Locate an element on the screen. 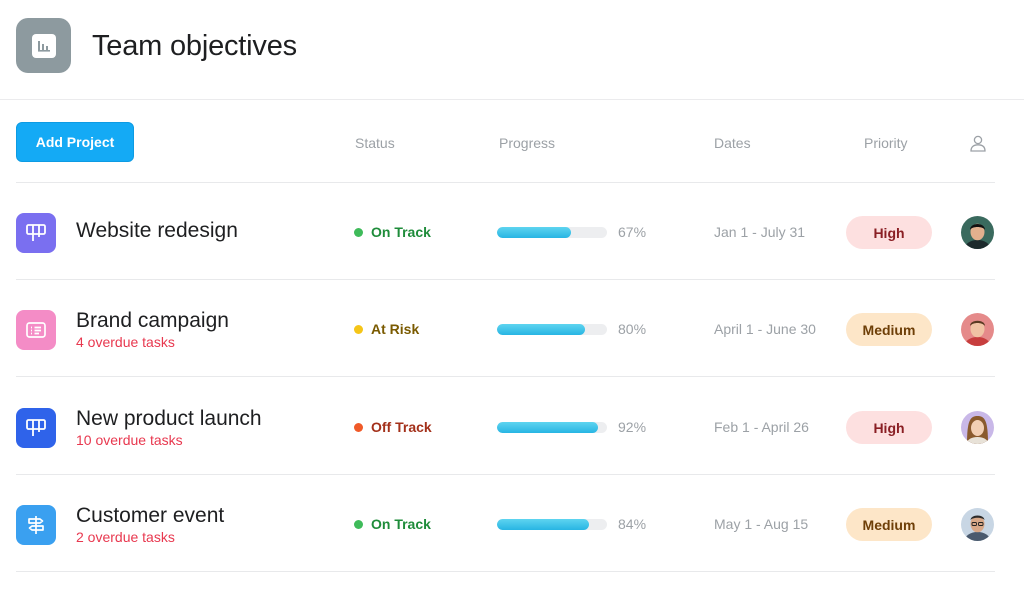 The image size is (1024, 601). progress-percent: 67% is located at coordinates (632, 232).